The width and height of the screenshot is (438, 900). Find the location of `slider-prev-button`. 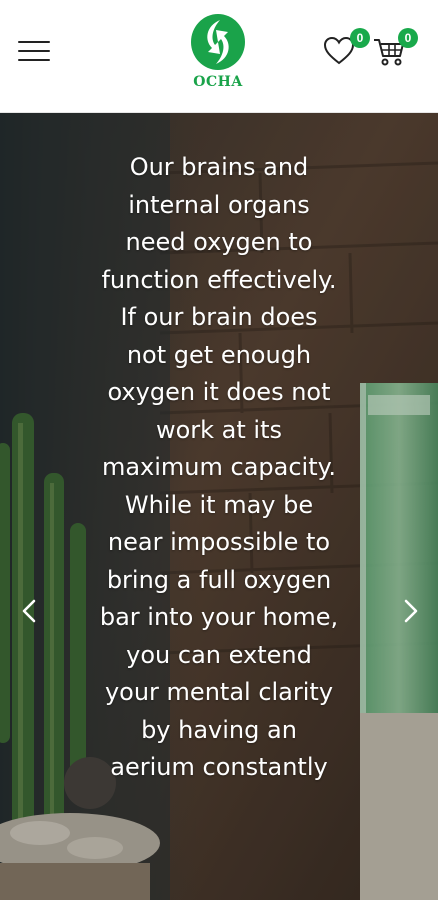

slider-prev-button is located at coordinates (30, 611).